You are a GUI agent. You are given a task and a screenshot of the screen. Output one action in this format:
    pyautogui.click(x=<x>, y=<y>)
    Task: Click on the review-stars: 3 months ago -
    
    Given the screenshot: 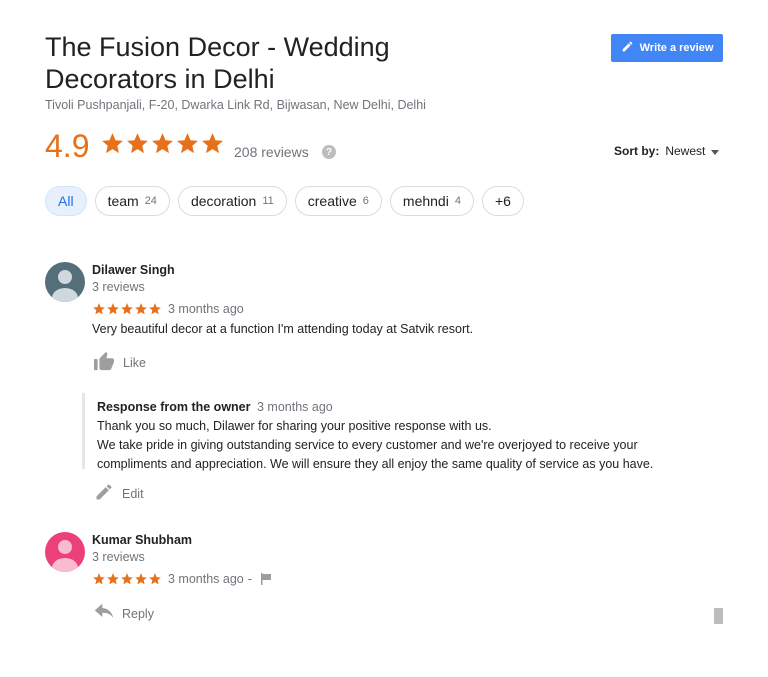 What is the action you would take?
    pyautogui.click(x=182, y=579)
    